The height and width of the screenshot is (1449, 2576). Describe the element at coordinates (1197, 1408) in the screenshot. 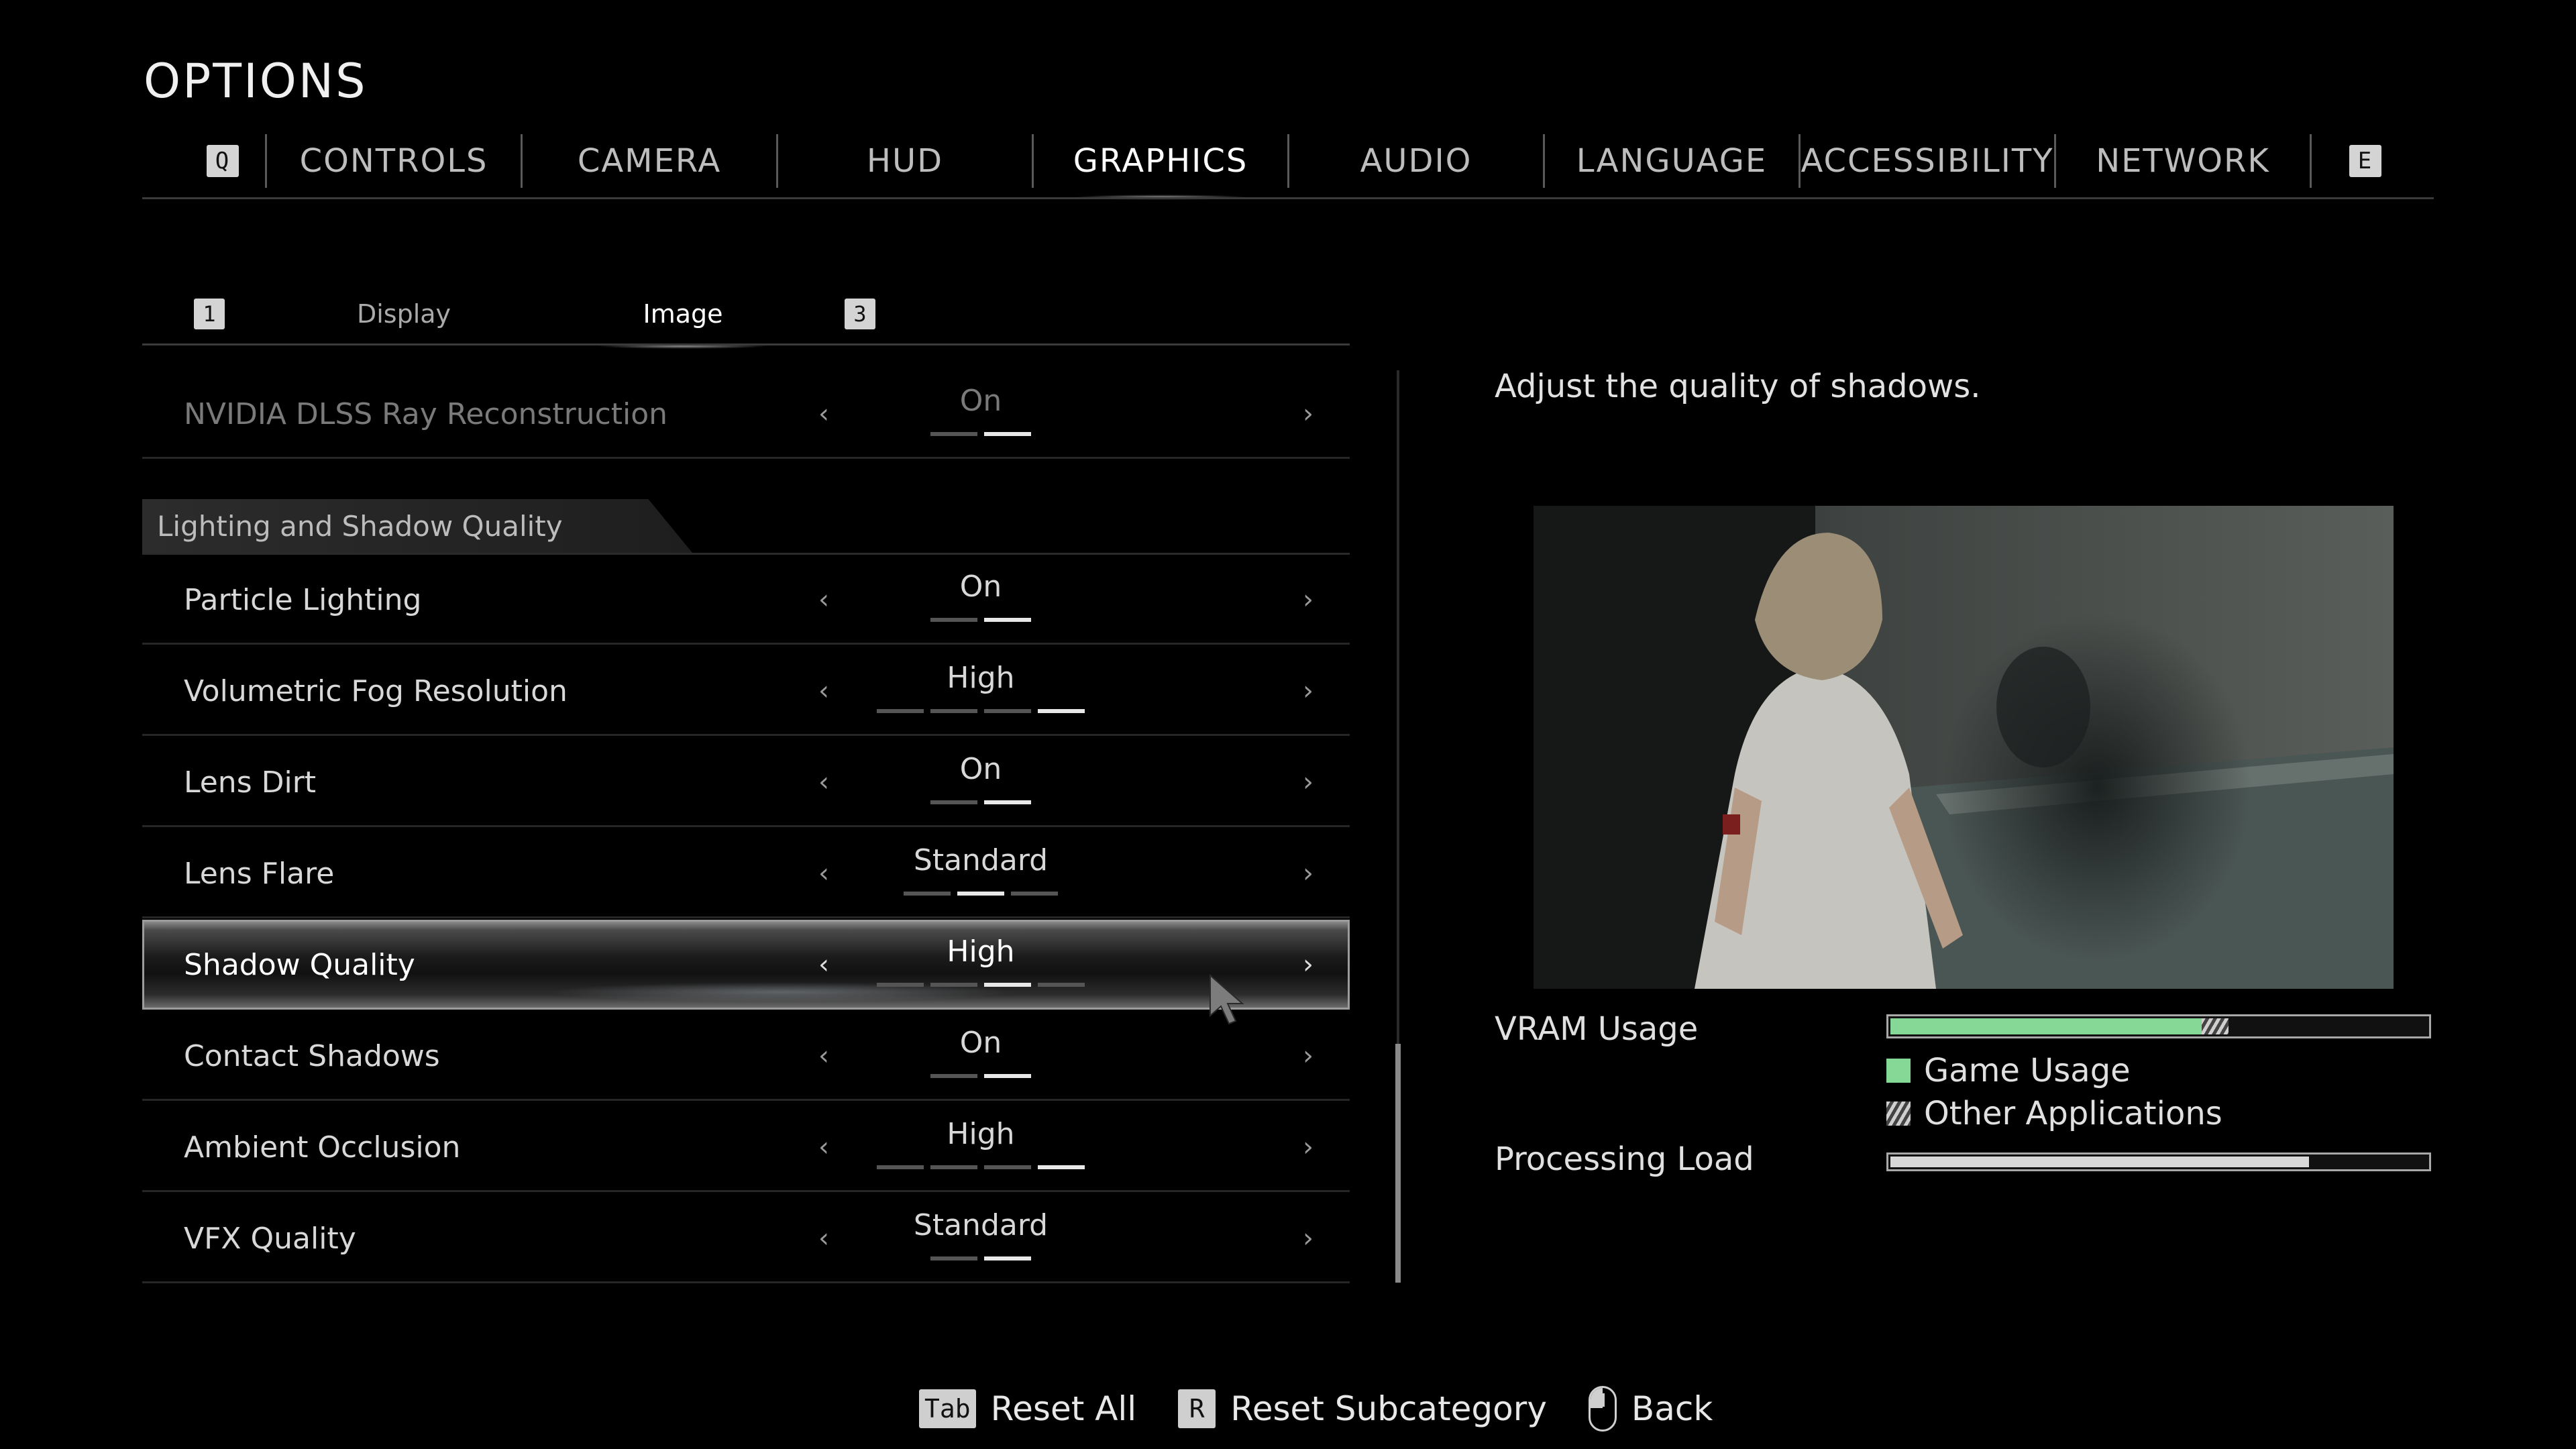

I see `r-key-icon: R` at that location.